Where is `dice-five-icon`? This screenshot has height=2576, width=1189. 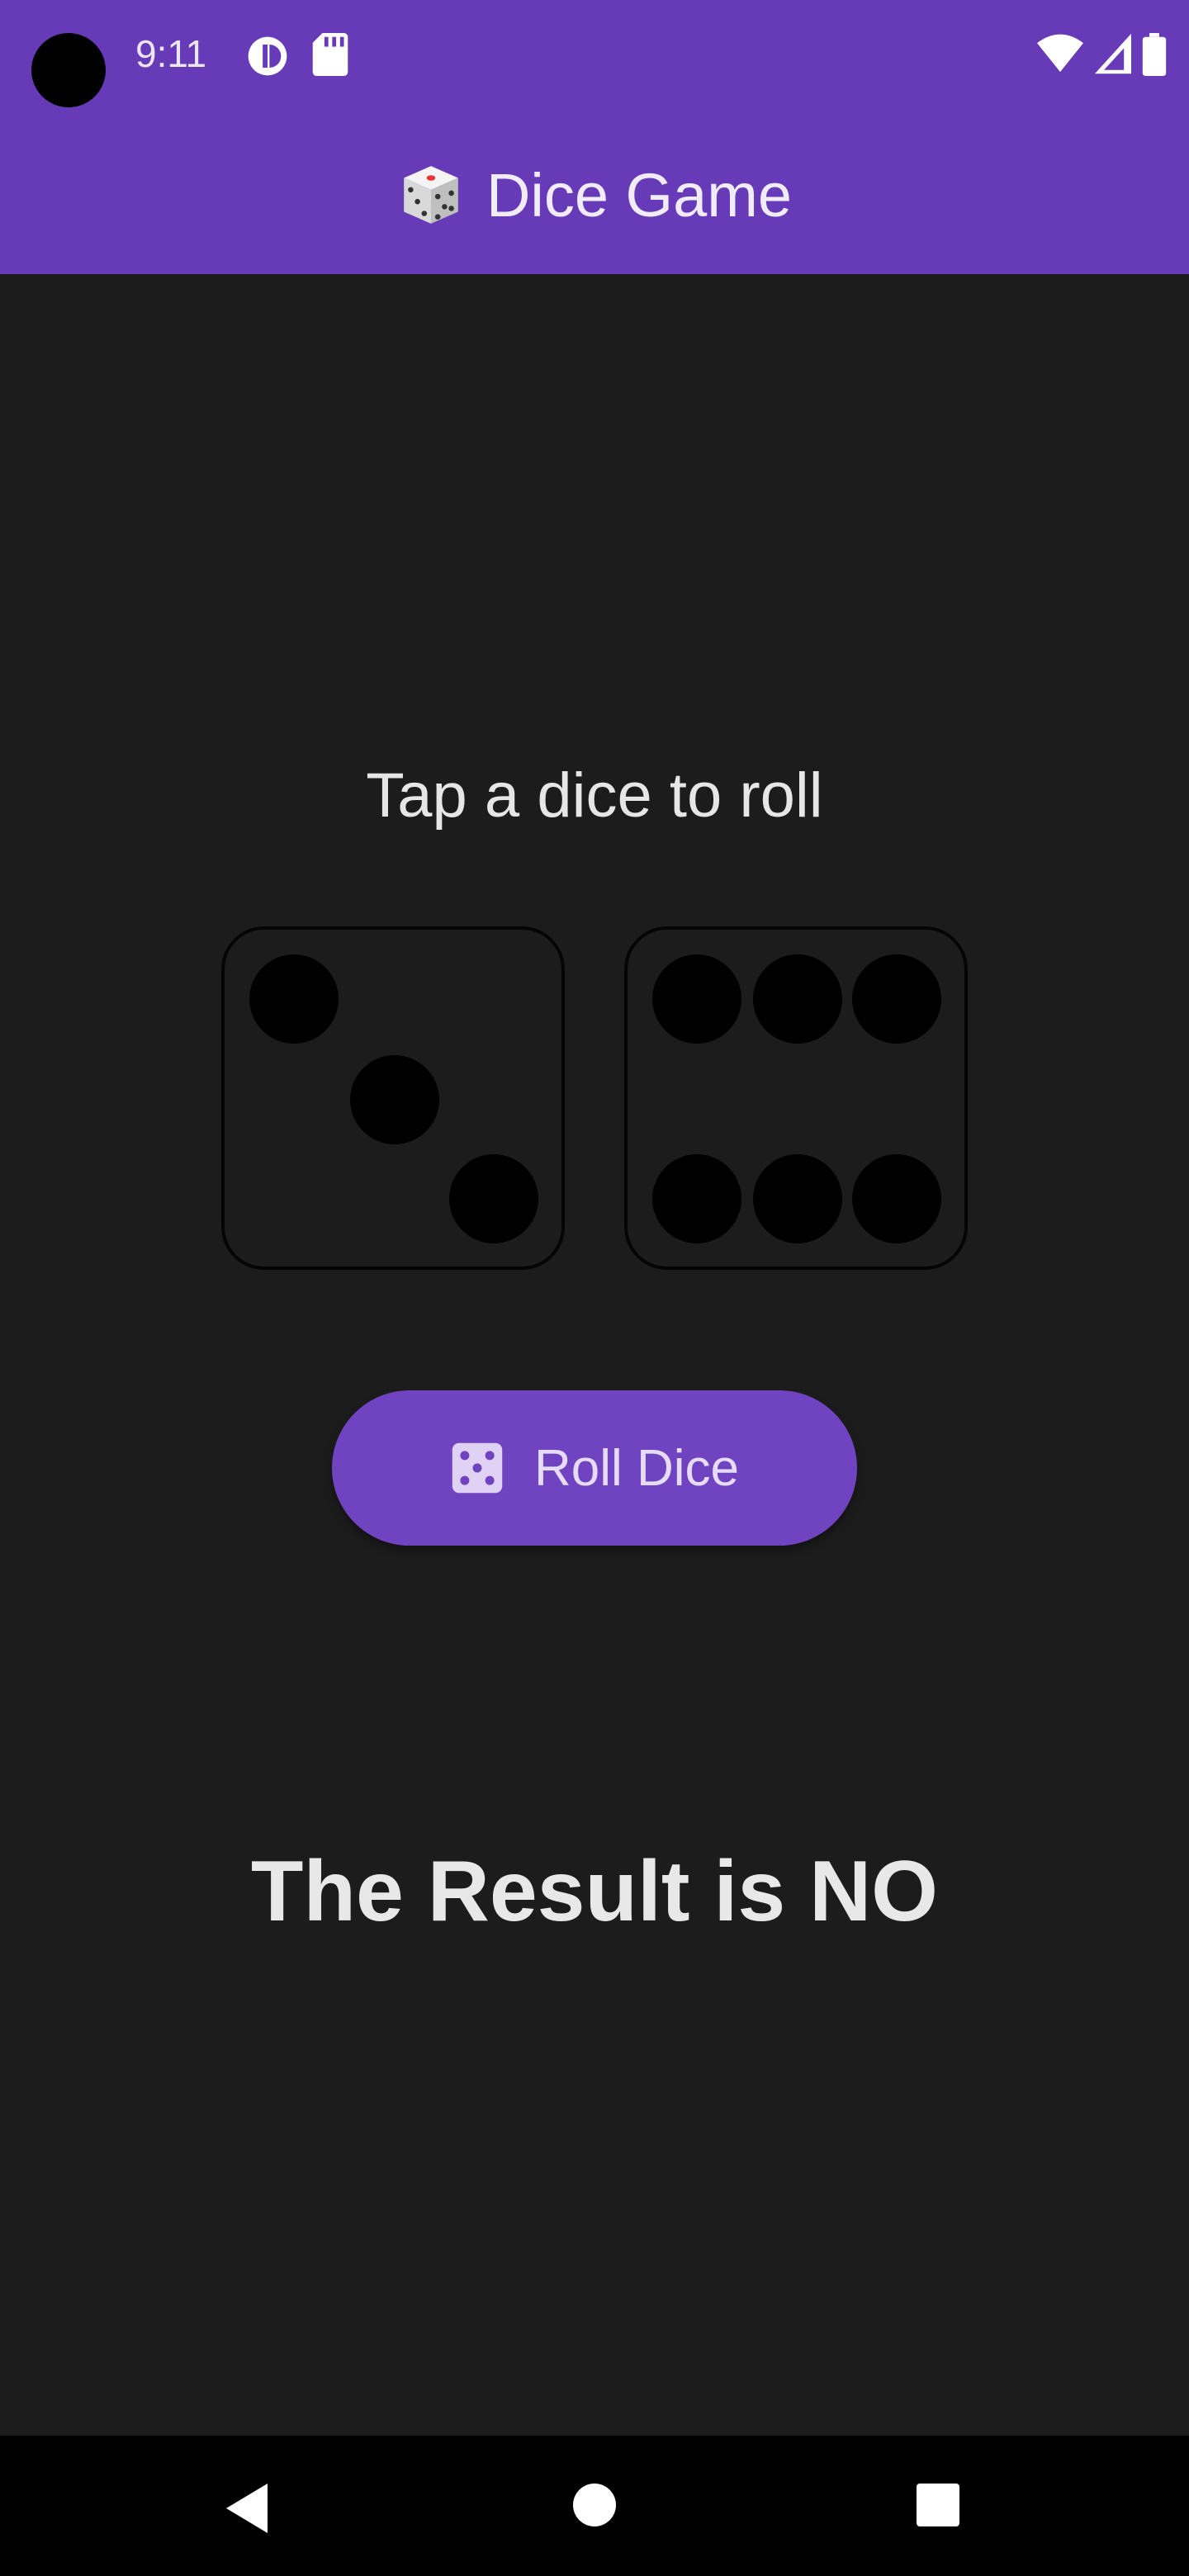 dice-five-icon is located at coordinates (477, 1468).